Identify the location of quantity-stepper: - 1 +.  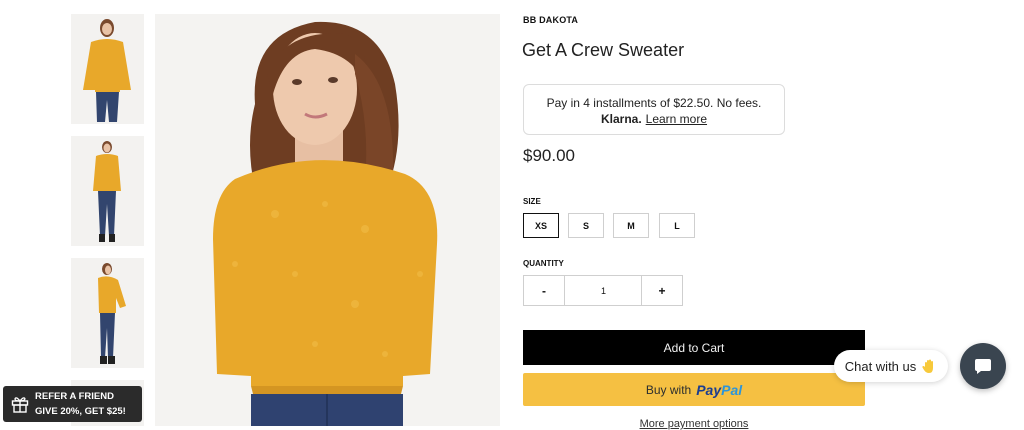
(603, 290).